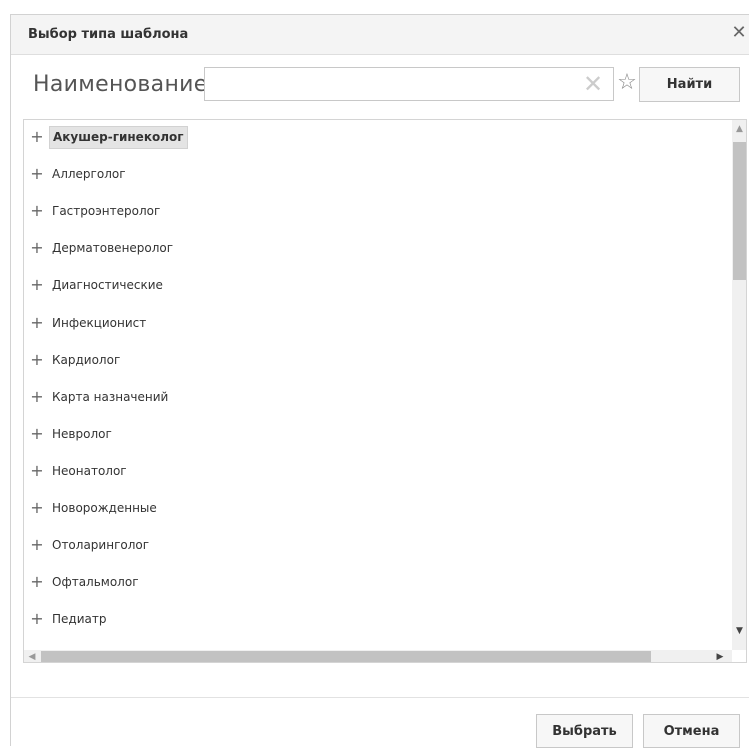 The height and width of the screenshot is (748, 749). What do you see at coordinates (584, 731) in the screenshot?
I see `select-button: Выбрать` at bounding box center [584, 731].